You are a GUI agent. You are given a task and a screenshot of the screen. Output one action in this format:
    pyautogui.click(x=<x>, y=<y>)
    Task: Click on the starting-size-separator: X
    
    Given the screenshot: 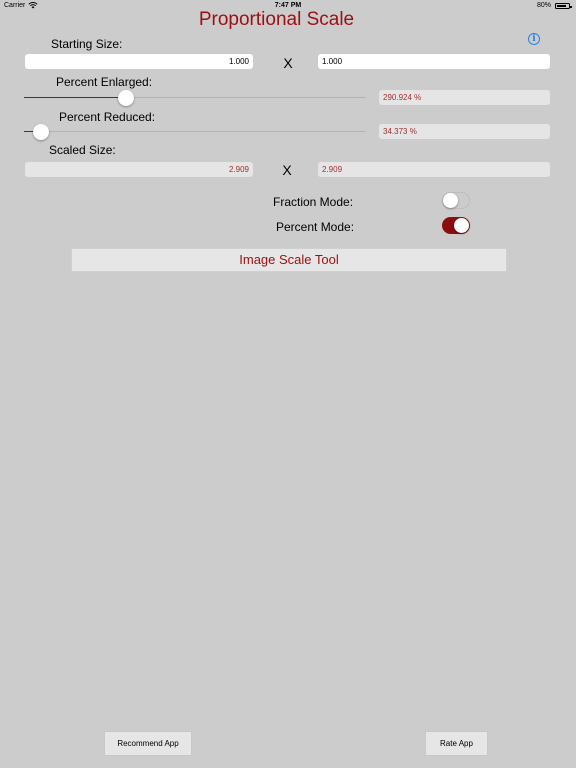 What is the action you would take?
    pyautogui.click(x=288, y=63)
    